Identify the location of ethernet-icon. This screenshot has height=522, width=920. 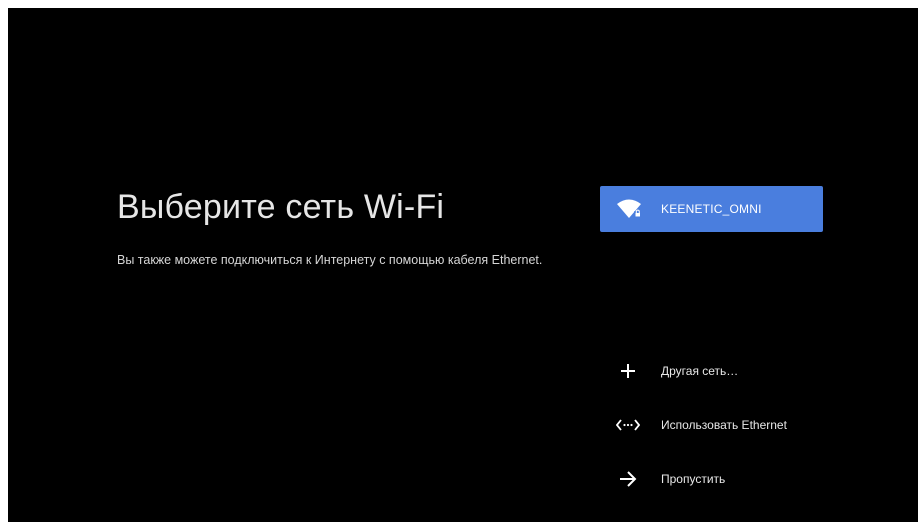
(628, 425).